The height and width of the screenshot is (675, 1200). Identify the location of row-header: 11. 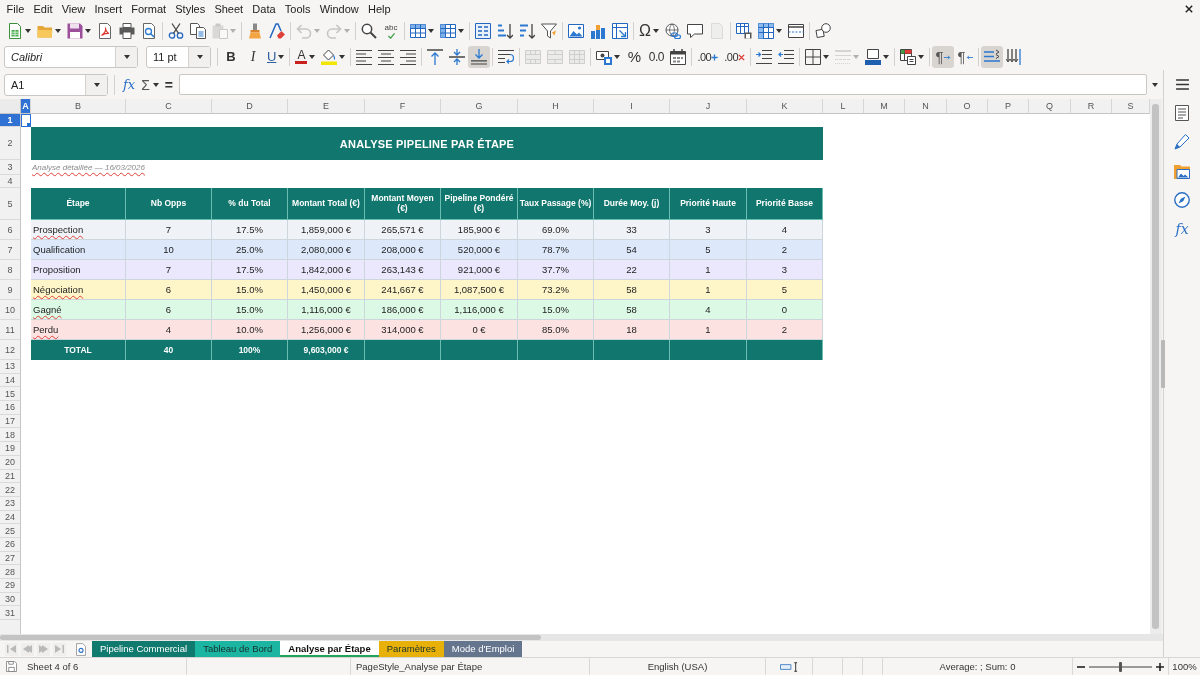
(10, 330).